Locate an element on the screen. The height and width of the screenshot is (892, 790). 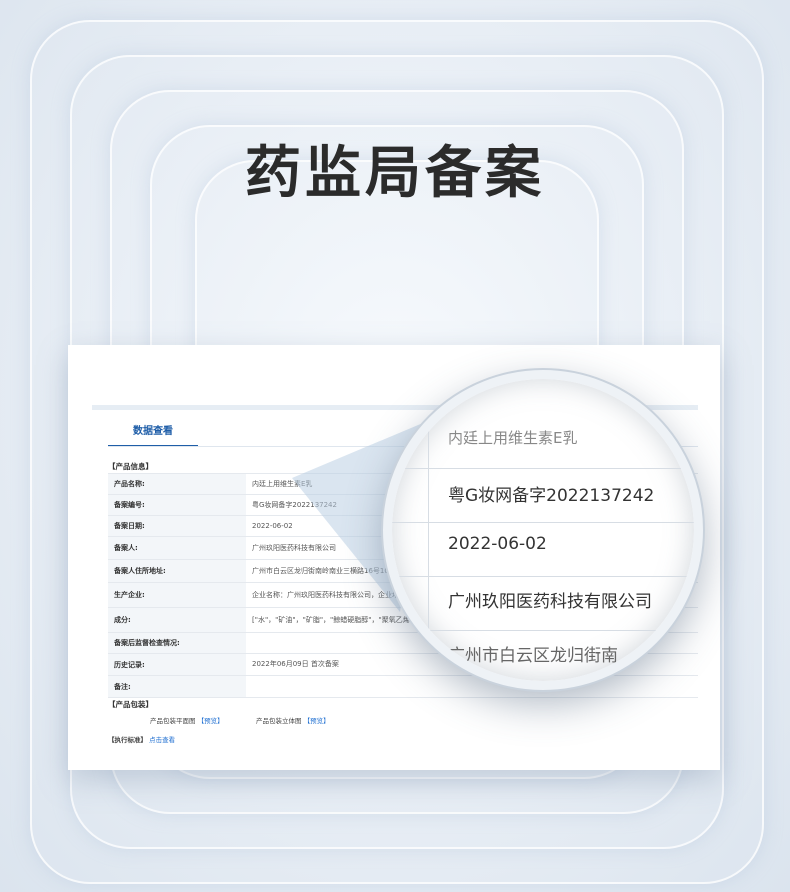
standard-view-link: 点击查看 is located at coordinates (162, 740).